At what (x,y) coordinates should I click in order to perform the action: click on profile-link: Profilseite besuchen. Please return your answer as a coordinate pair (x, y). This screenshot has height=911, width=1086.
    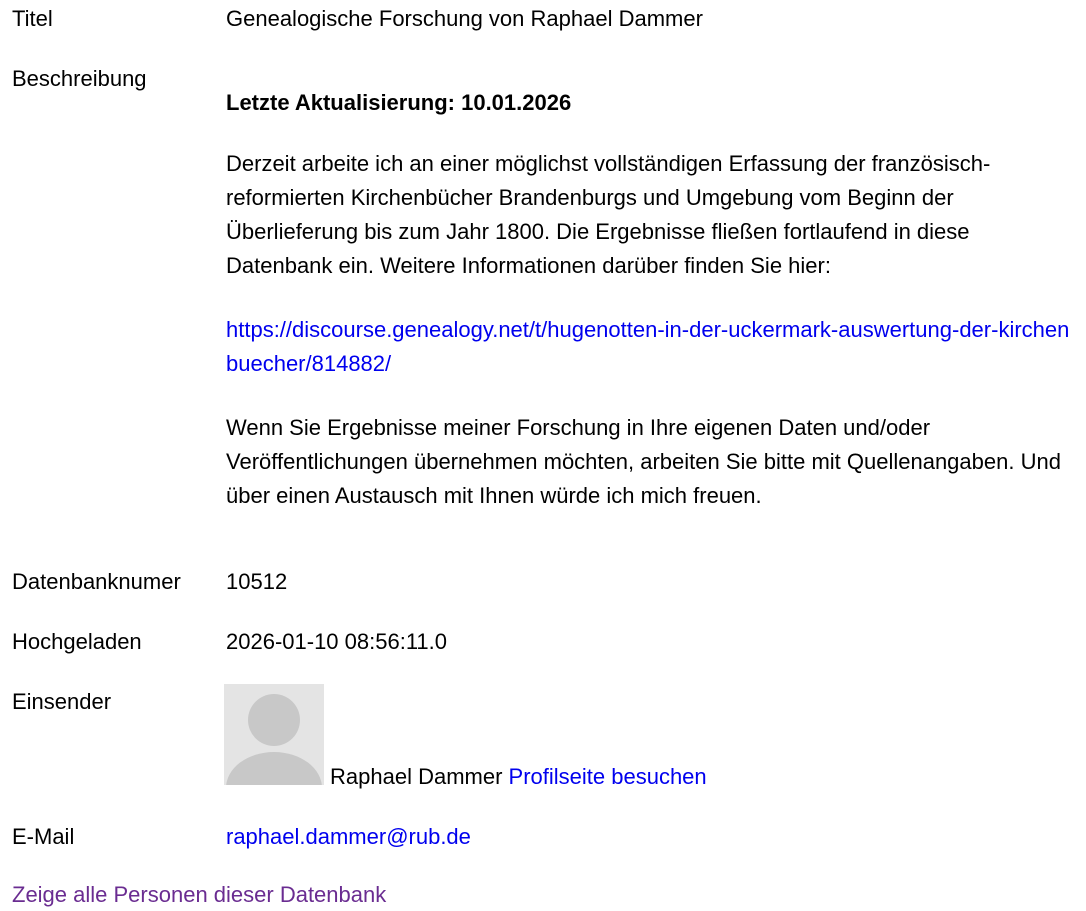
    Looking at the image, I should click on (608, 776).